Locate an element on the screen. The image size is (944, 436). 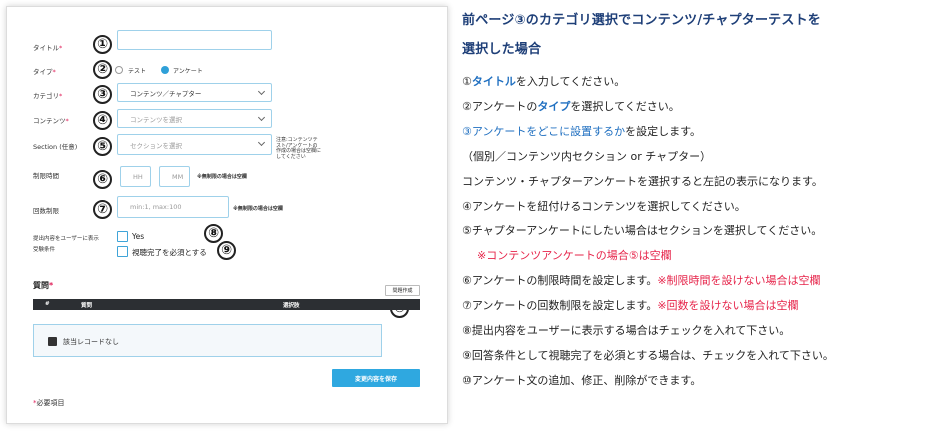
instruction-10: ⑦アンケートの回数制限を設定します。※回数を設けない場合は空欄 is located at coordinates (630, 305).